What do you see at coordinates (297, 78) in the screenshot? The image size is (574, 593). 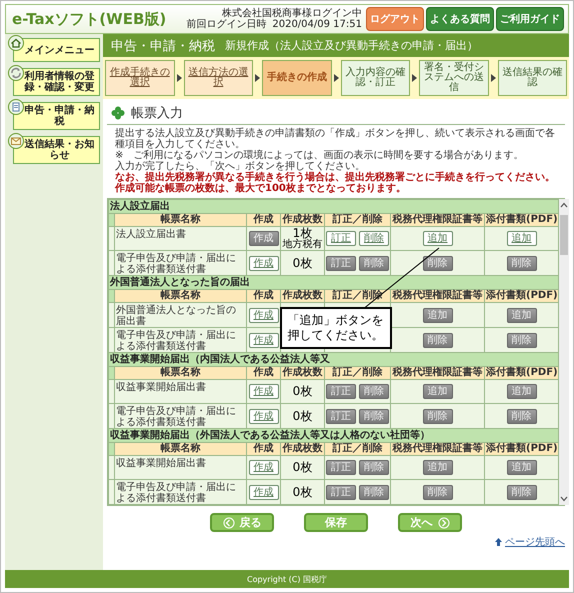 I see `step-item: 手続きの作成` at bounding box center [297, 78].